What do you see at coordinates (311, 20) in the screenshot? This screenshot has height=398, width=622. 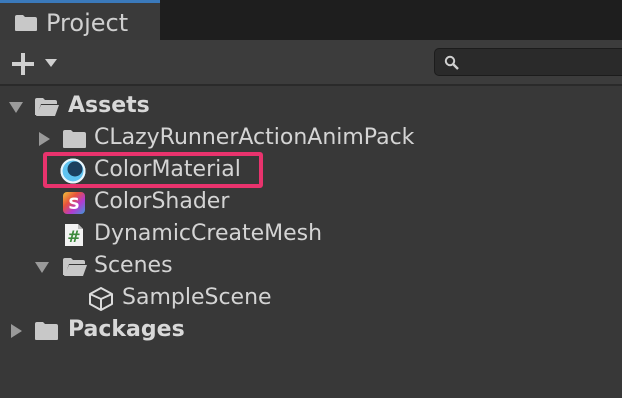 I see `tab-bar: Project` at bounding box center [311, 20].